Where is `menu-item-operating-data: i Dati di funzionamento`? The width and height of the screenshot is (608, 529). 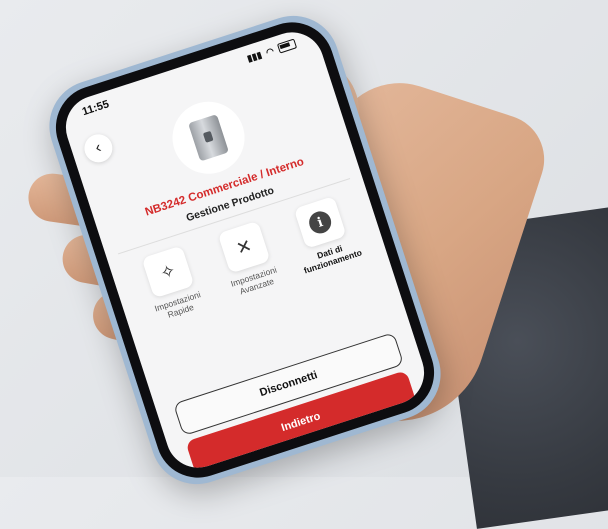
menu-item-operating-data: i Dati di funzionamento is located at coordinates (323, 234).